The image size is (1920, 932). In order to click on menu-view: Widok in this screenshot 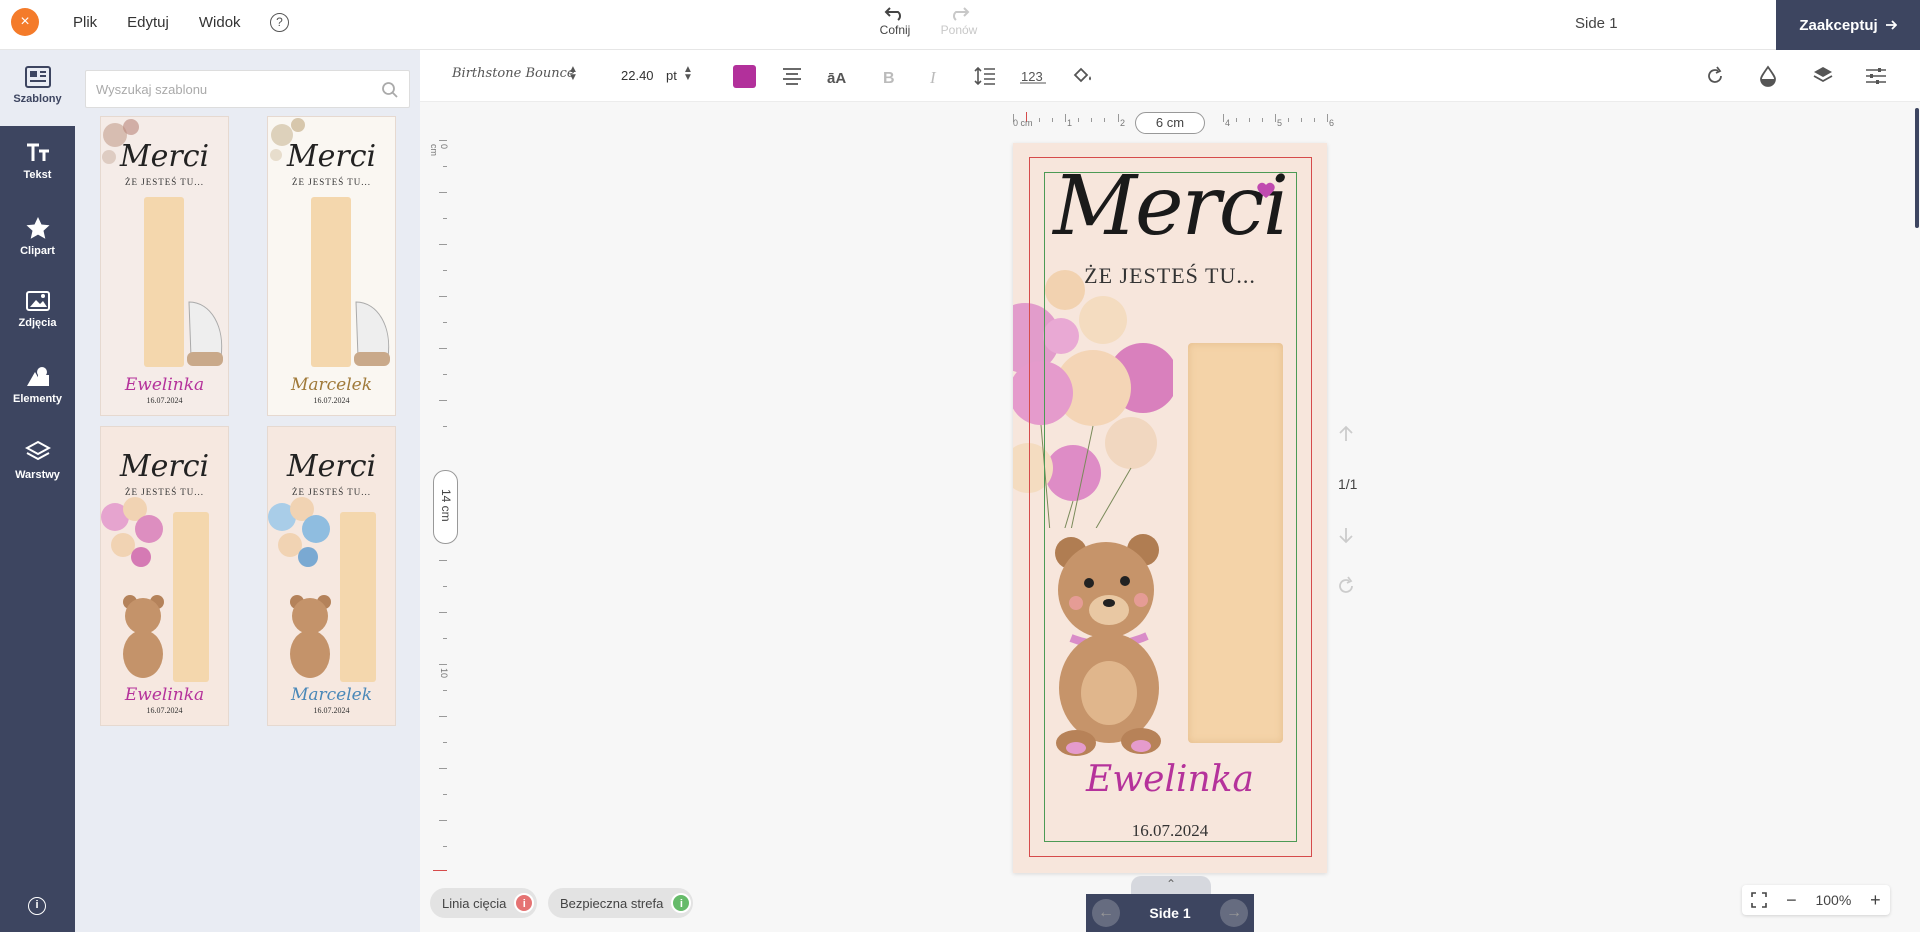, I will do `click(220, 22)`.